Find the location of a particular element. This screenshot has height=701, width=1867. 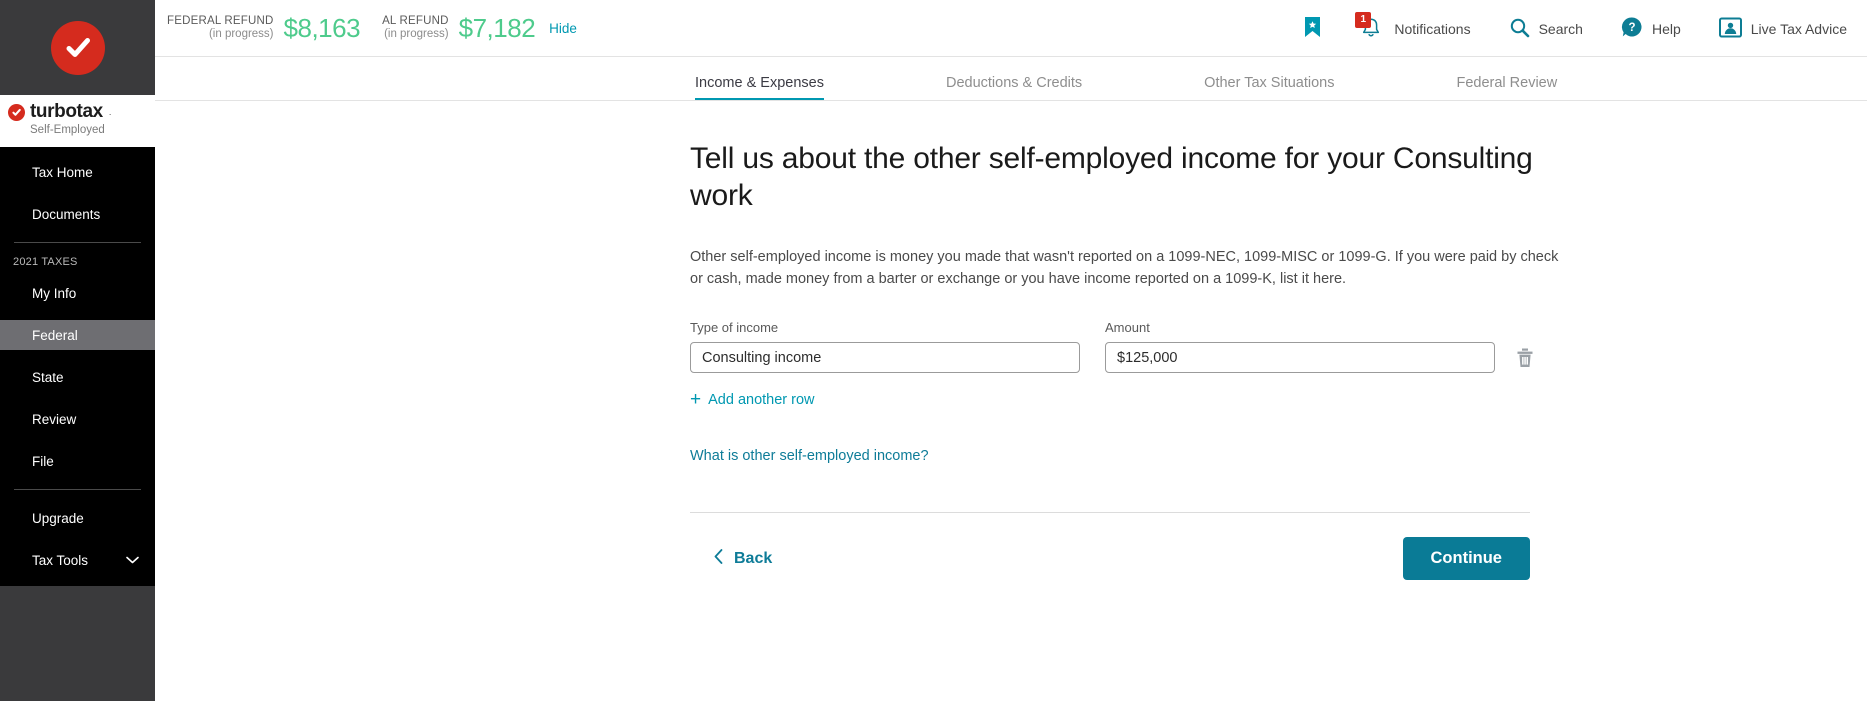

federal-refund-status: (in progress) is located at coordinates (241, 34).